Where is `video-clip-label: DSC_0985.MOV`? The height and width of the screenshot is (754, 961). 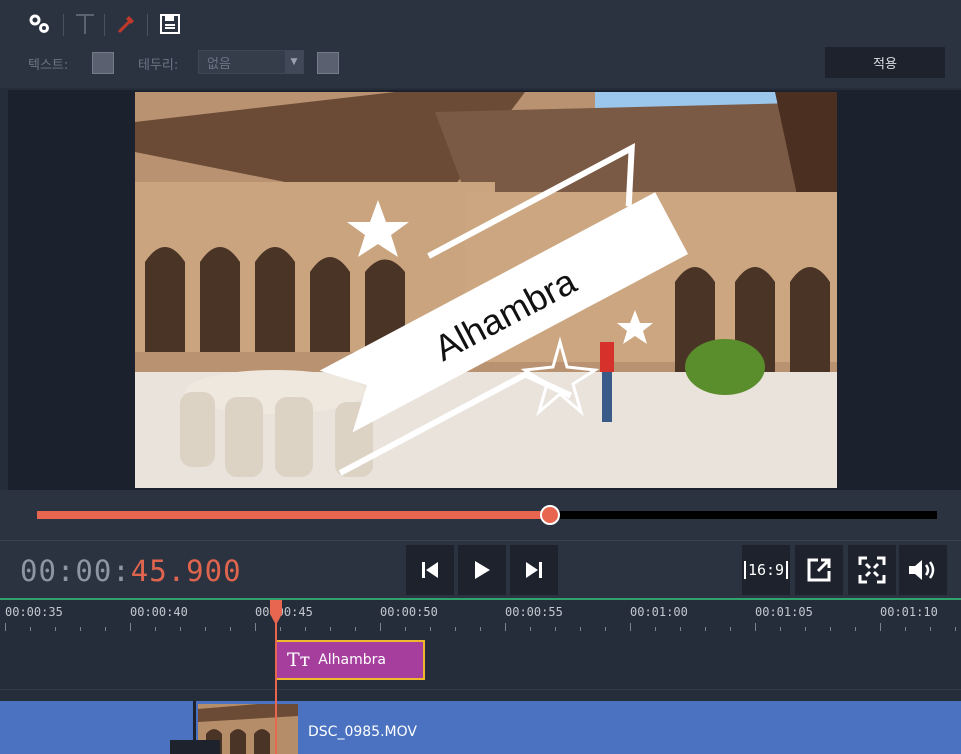
video-clip-label: DSC_0985.MOV is located at coordinates (362, 732).